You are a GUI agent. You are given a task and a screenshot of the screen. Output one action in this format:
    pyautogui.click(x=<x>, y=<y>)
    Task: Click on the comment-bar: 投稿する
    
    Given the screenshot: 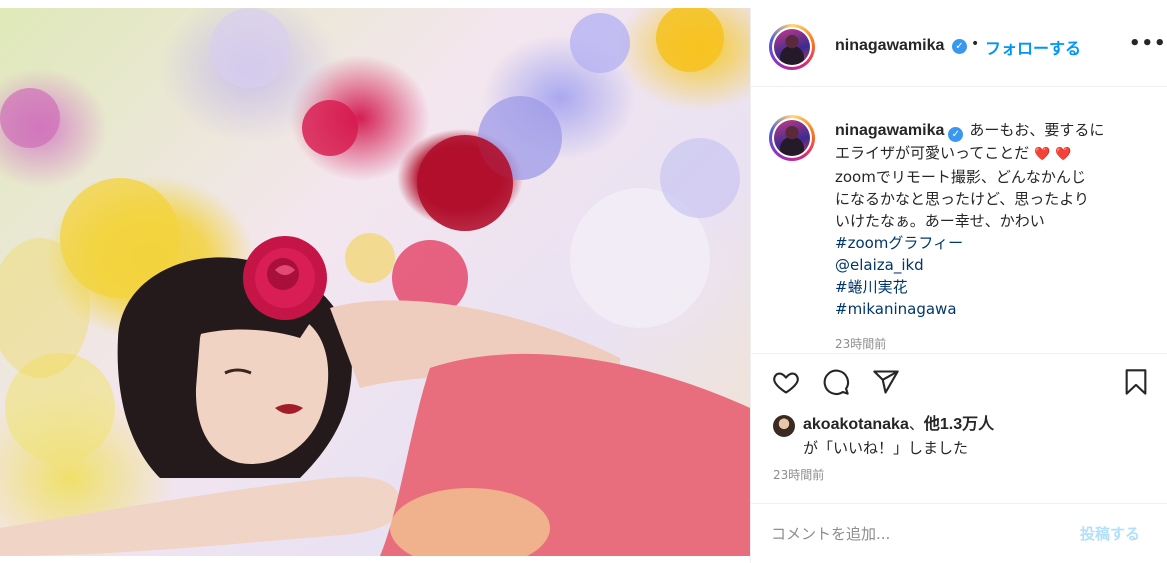 What is the action you would take?
    pyautogui.click(x=959, y=533)
    